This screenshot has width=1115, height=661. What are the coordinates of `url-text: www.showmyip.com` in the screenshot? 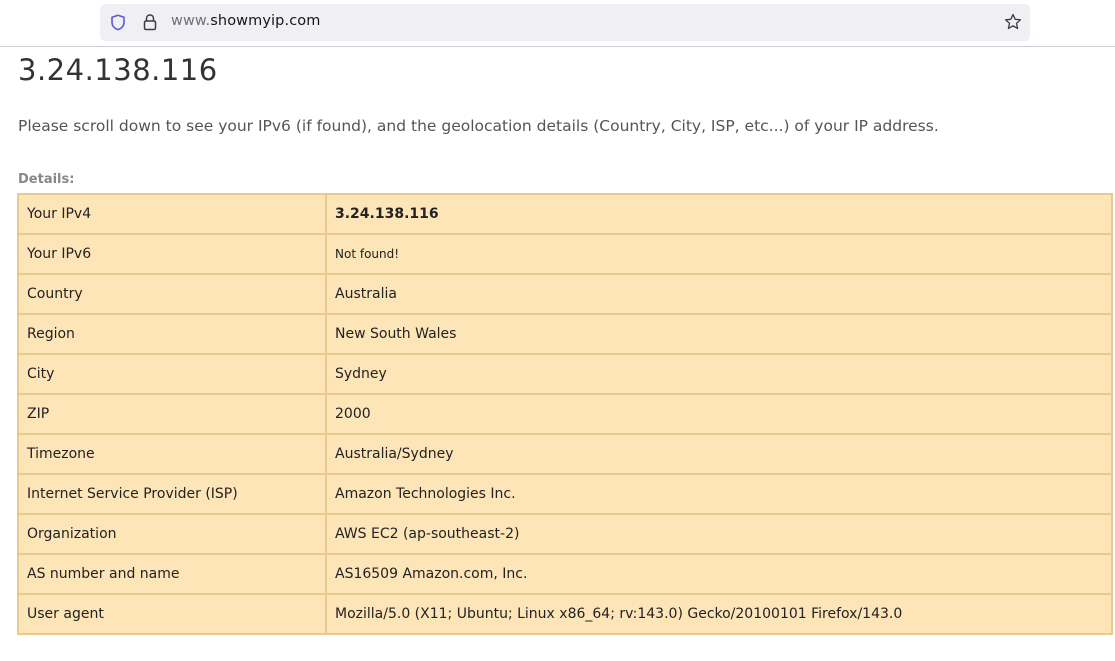 It's located at (245, 21).